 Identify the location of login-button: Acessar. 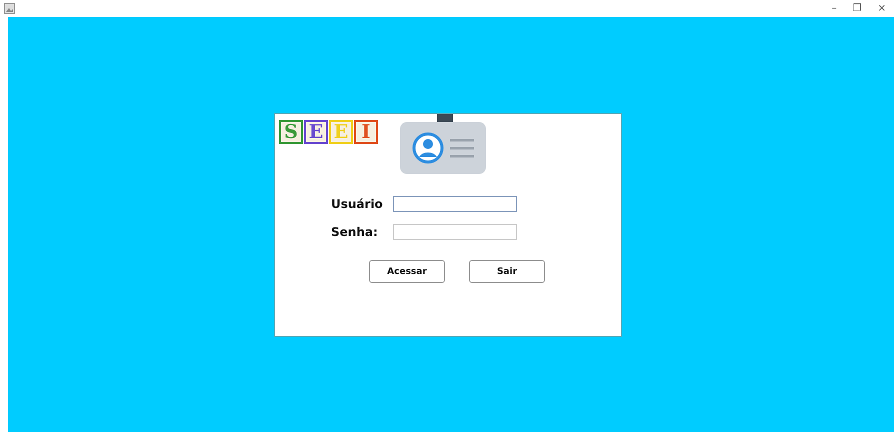
(407, 271).